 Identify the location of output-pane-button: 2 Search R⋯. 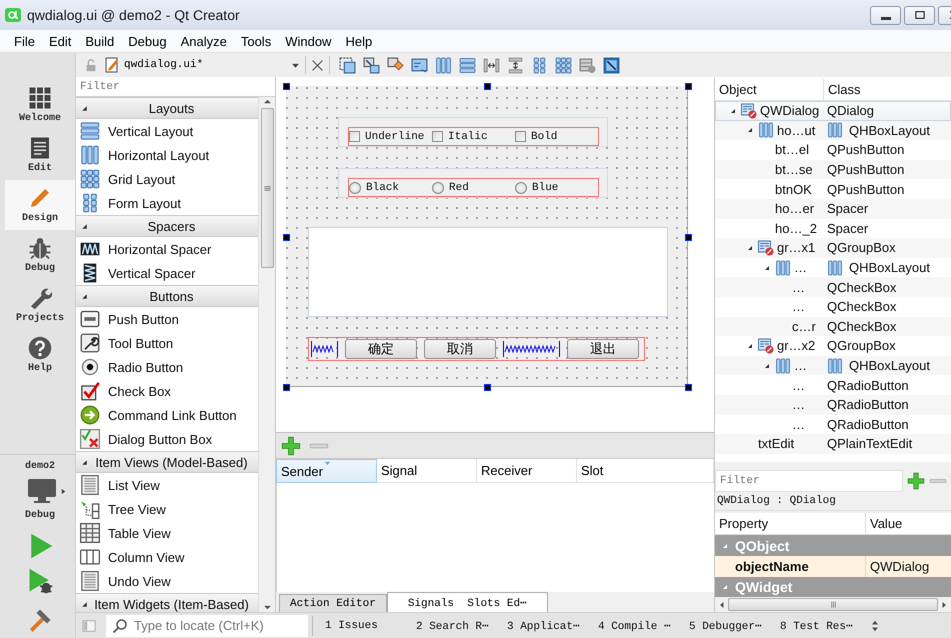
(455, 625).